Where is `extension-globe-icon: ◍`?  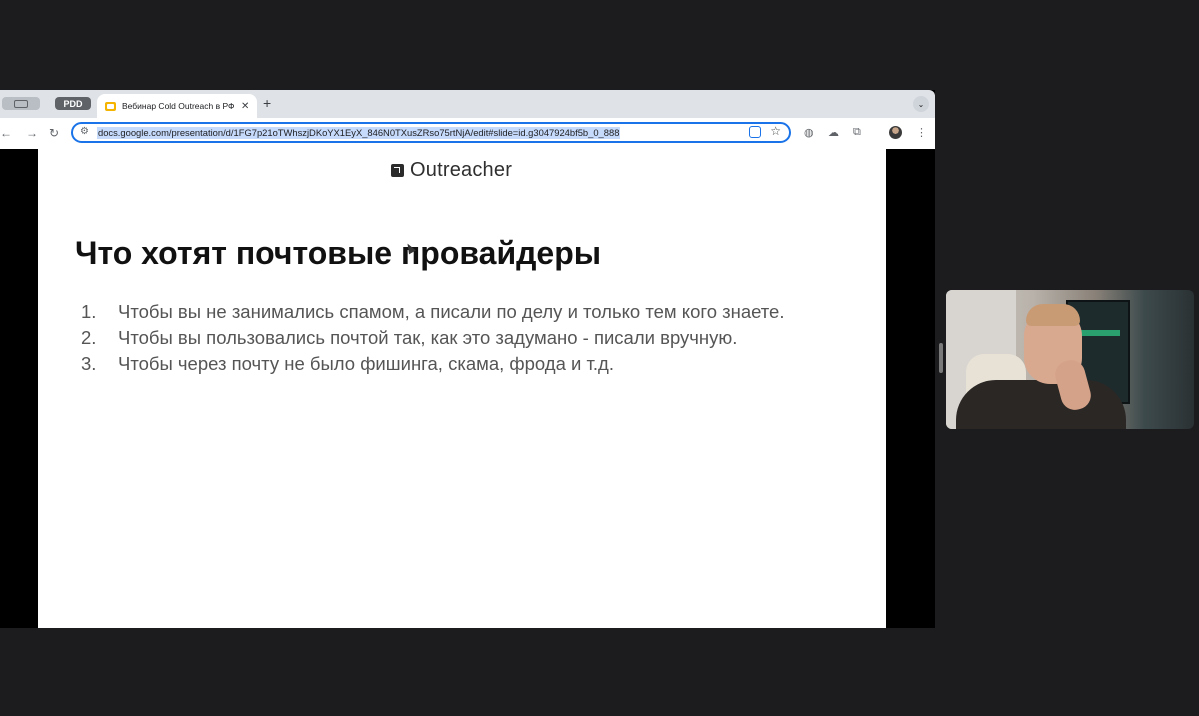 extension-globe-icon: ◍ is located at coordinates (809, 132).